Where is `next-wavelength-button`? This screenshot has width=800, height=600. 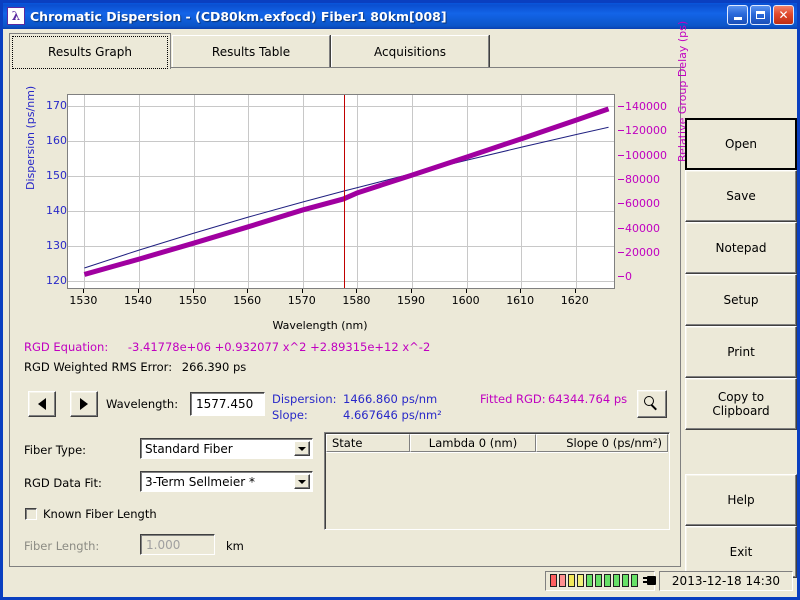 next-wavelength-button is located at coordinates (84, 404).